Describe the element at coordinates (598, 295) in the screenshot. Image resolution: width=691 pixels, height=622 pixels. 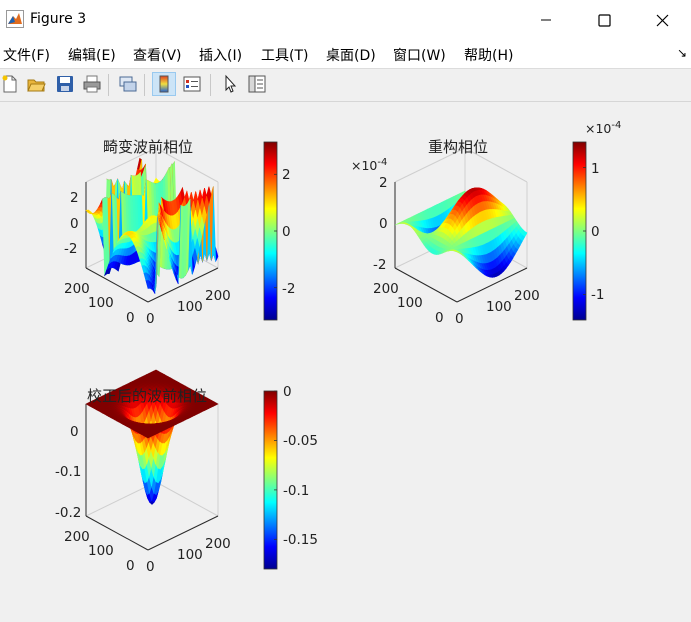
I see `plot2-colorbar-tick: -1` at that location.